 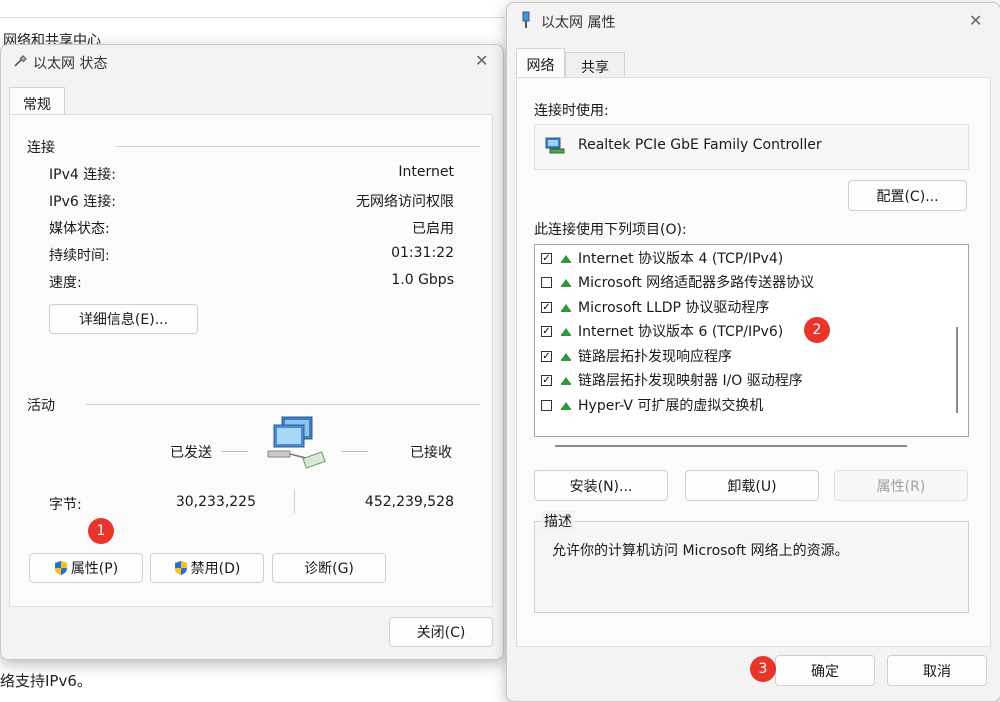 I want to click on status-window-title: 以太网 状态, so click(x=70, y=64).